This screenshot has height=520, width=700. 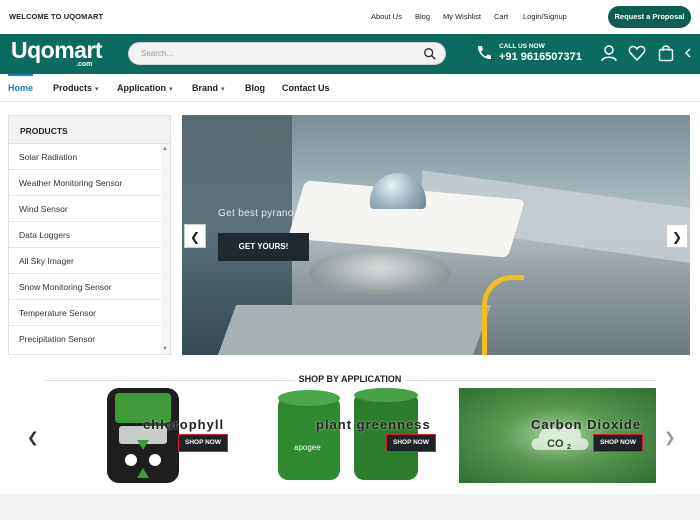 I want to click on sidebar-item-solar-radiation: Solar Radiation, so click(x=85, y=157).